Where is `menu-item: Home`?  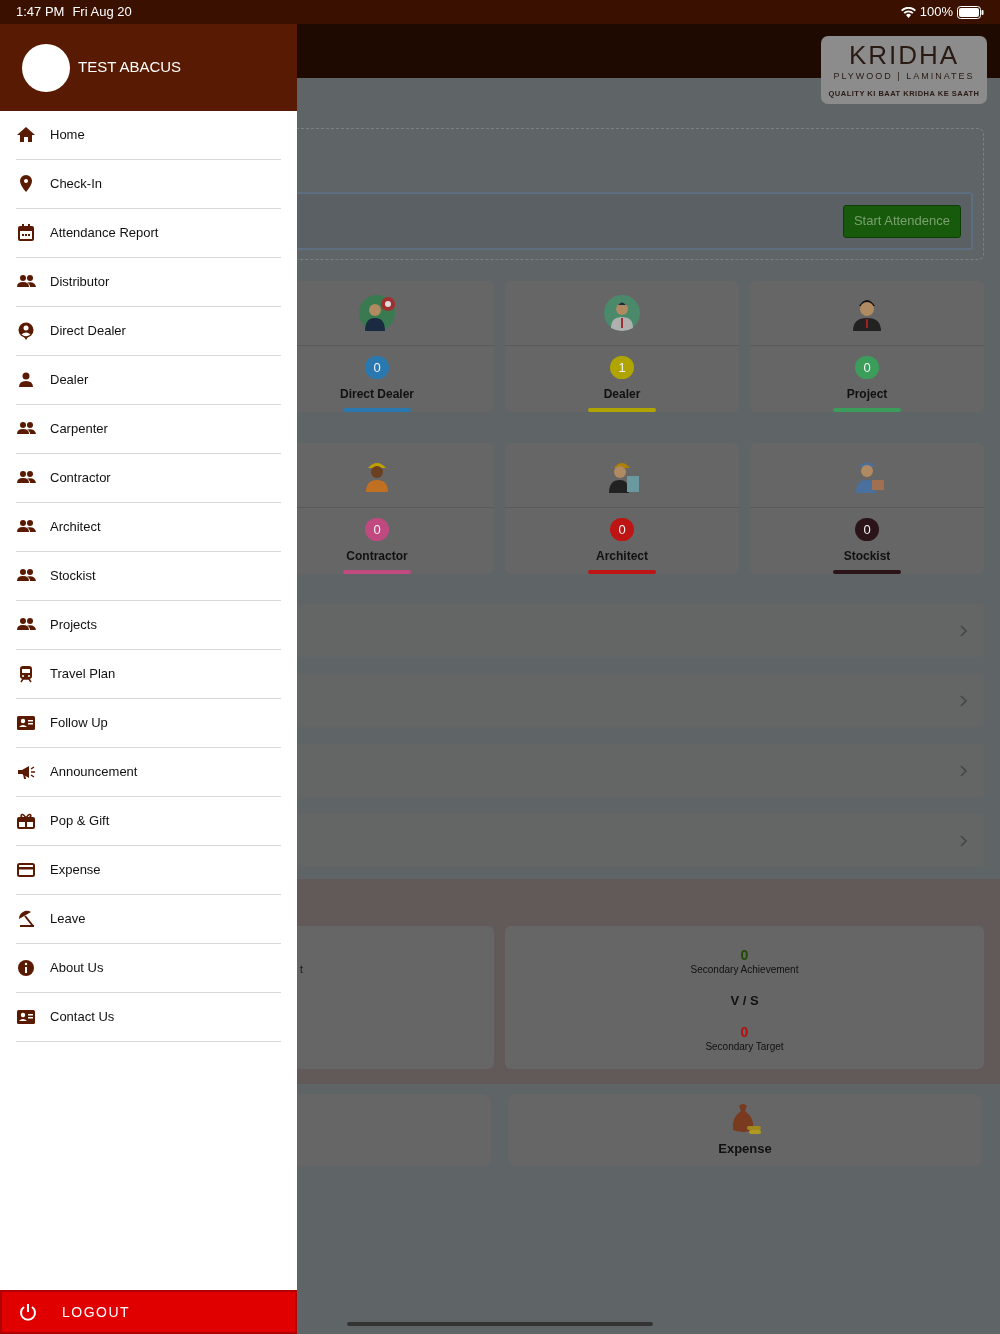 menu-item: Home is located at coordinates (148, 135).